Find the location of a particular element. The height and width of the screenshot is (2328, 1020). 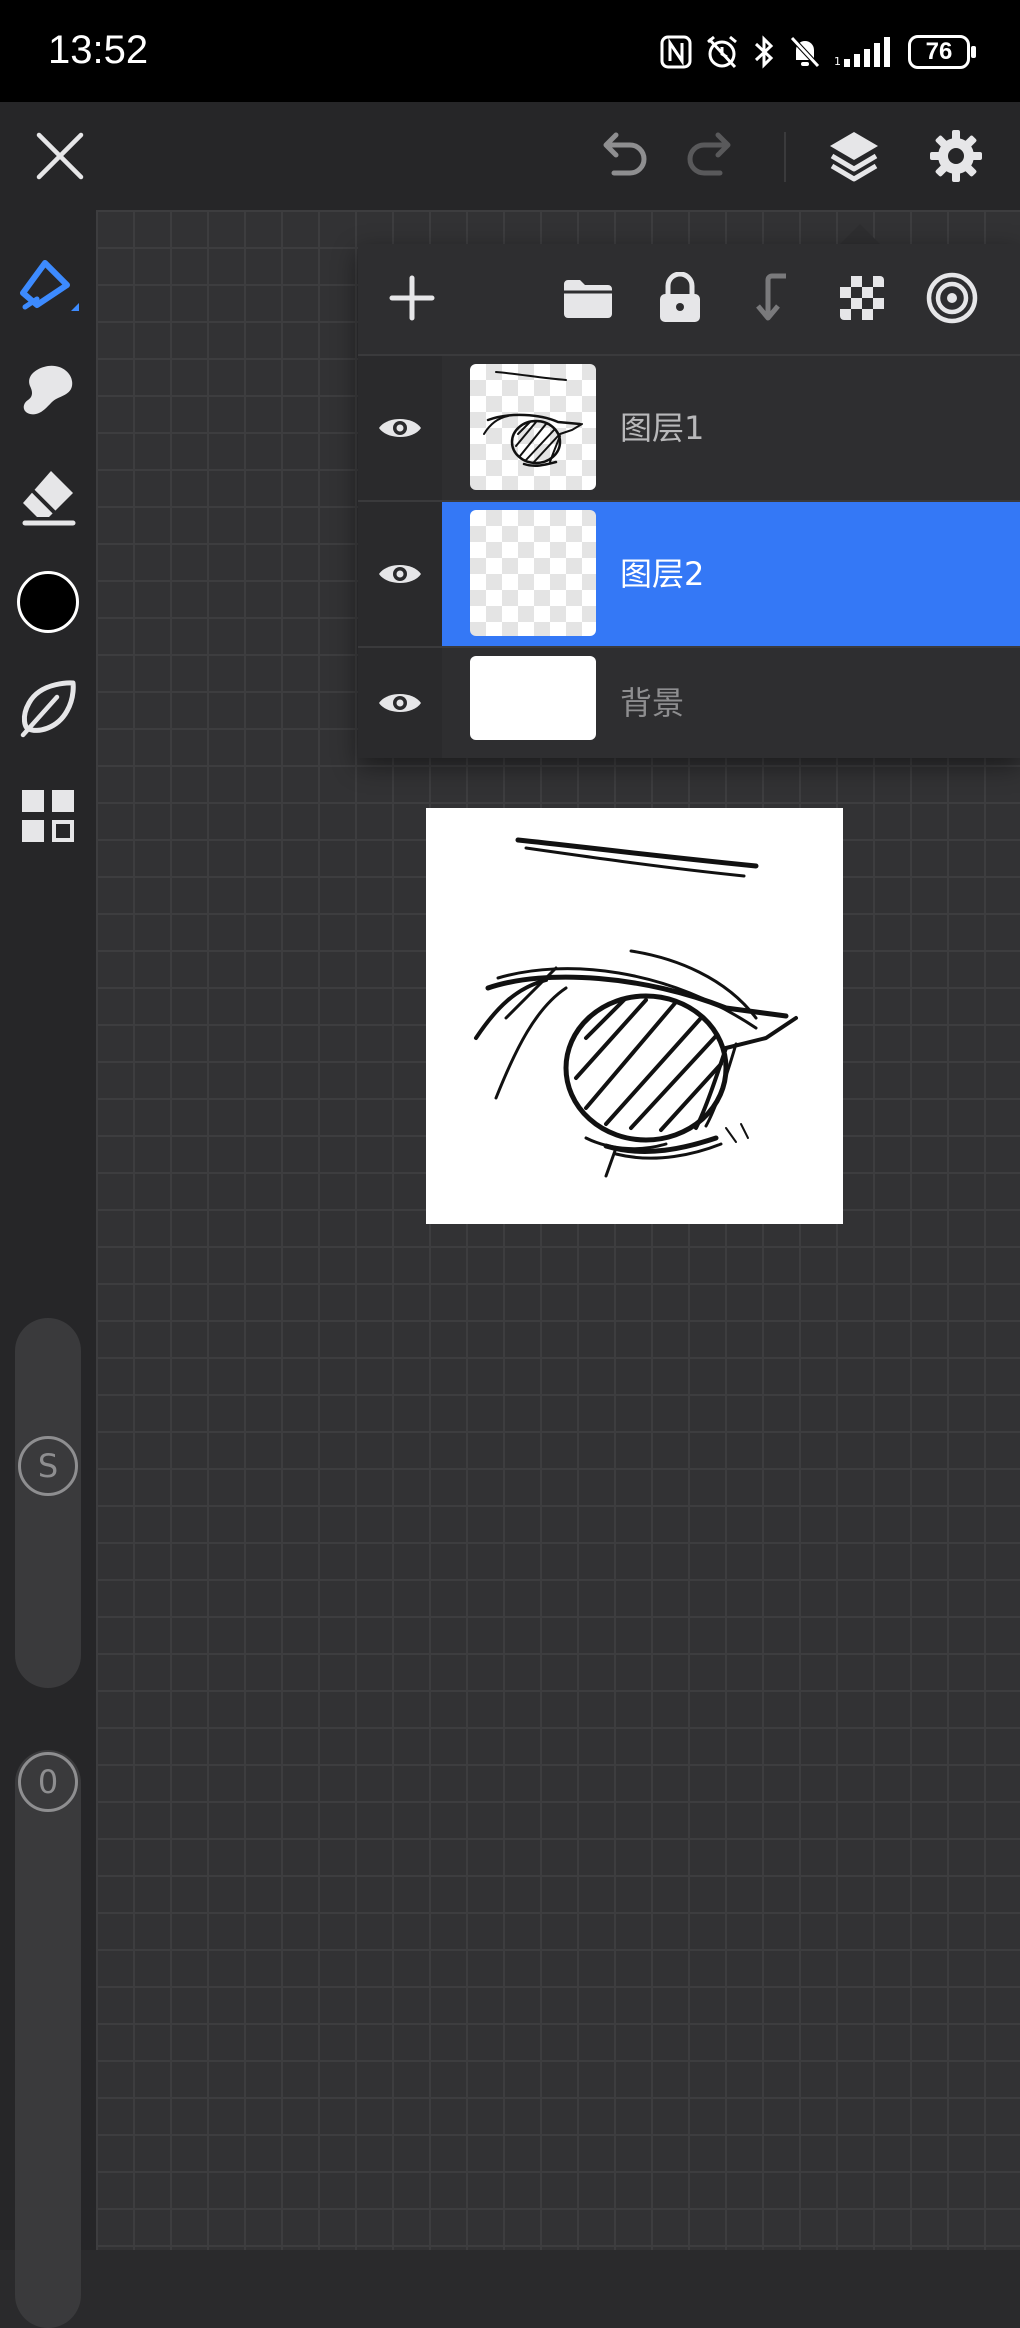

merge-down-icon is located at coordinates (771, 297).